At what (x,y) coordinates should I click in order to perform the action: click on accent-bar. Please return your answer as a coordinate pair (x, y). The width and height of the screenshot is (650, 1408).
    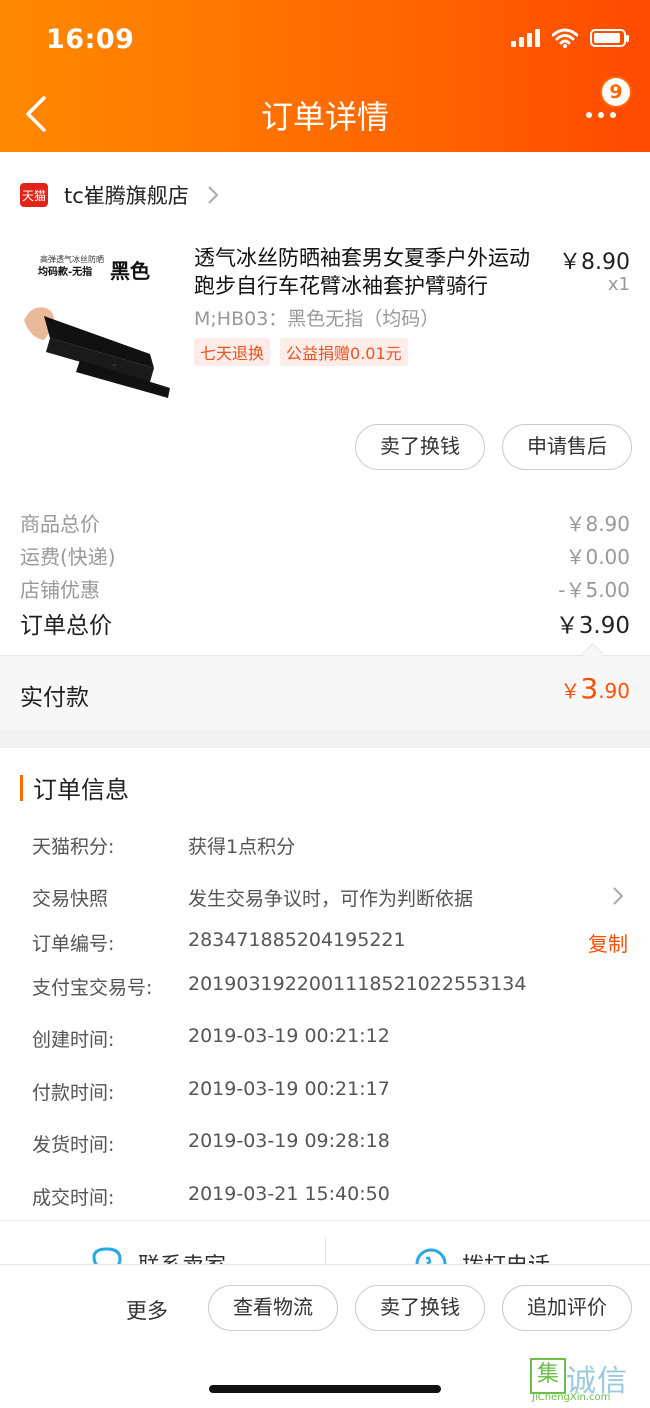
    Looking at the image, I should click on (21, 787).